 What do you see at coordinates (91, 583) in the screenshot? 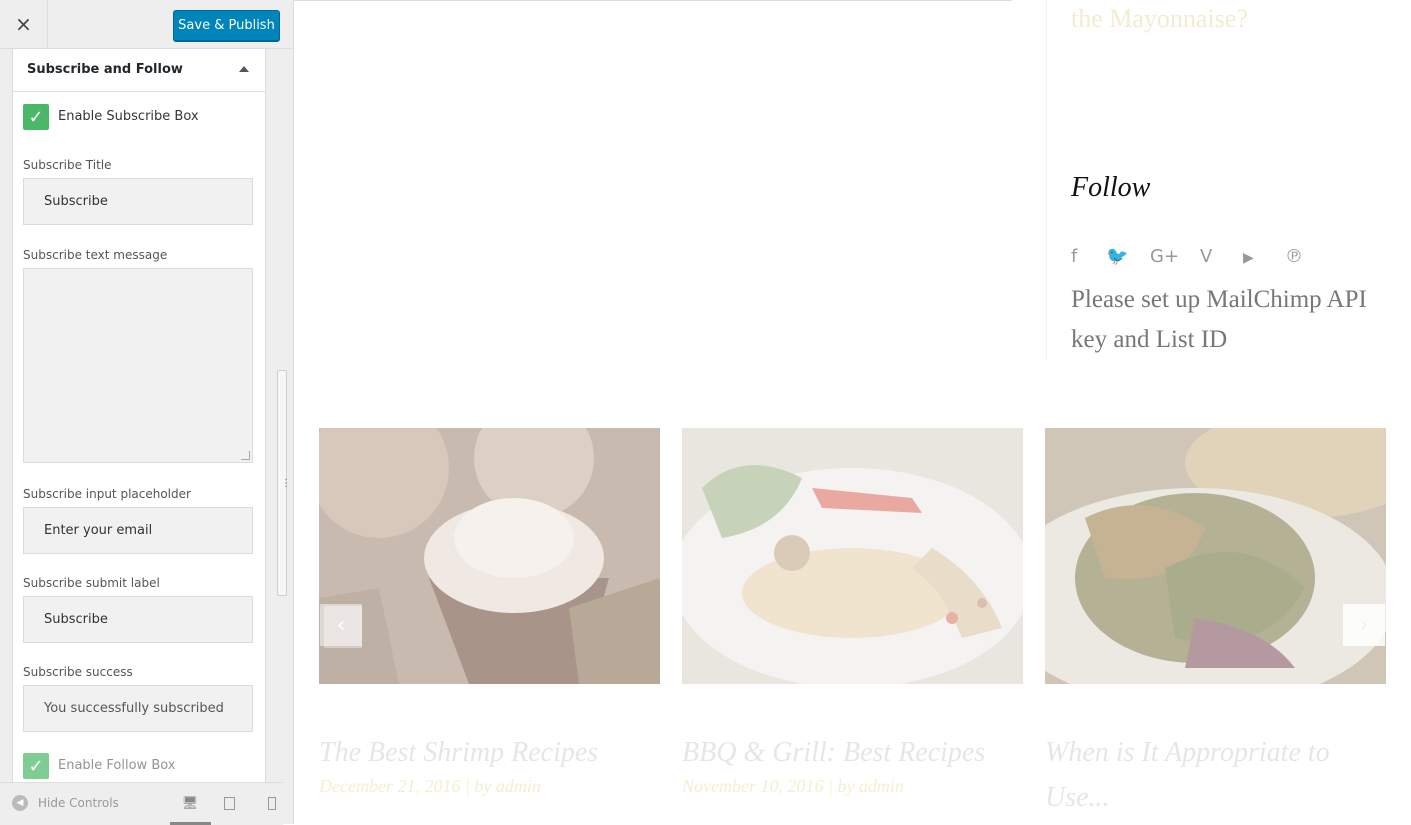
I see `submit-label-label: Subscribe submit label` at bounding box center [91, 583].